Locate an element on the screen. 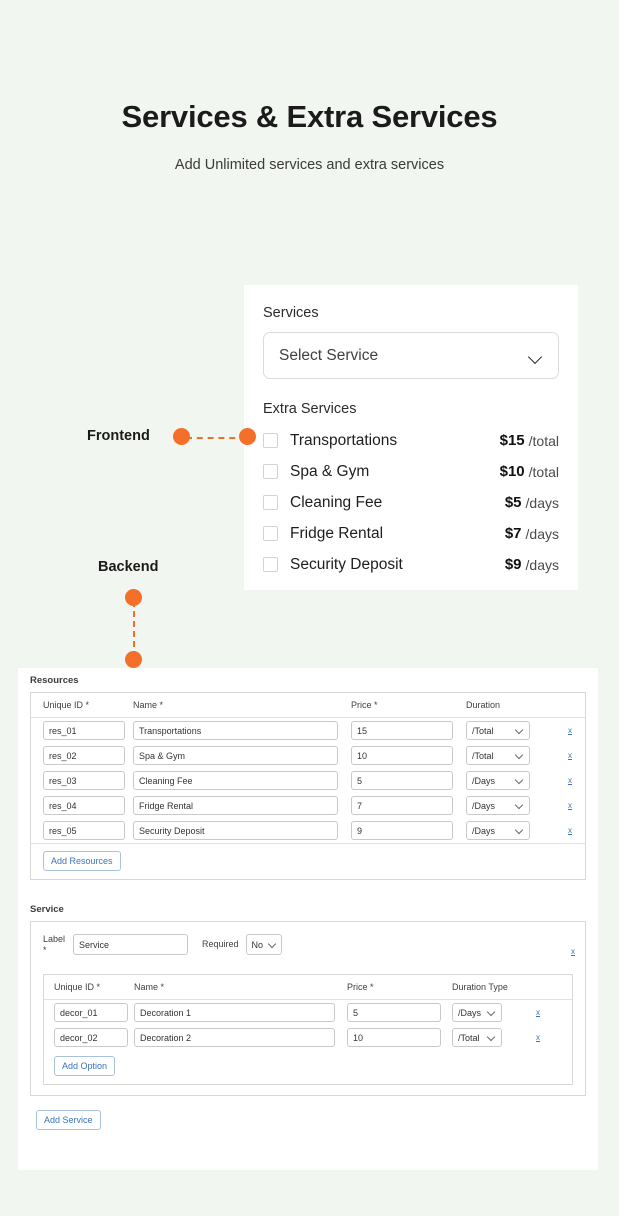 This screenshot has height=1216, width=619. option-duration-value: /Total is located at coordinates (469, 1037).